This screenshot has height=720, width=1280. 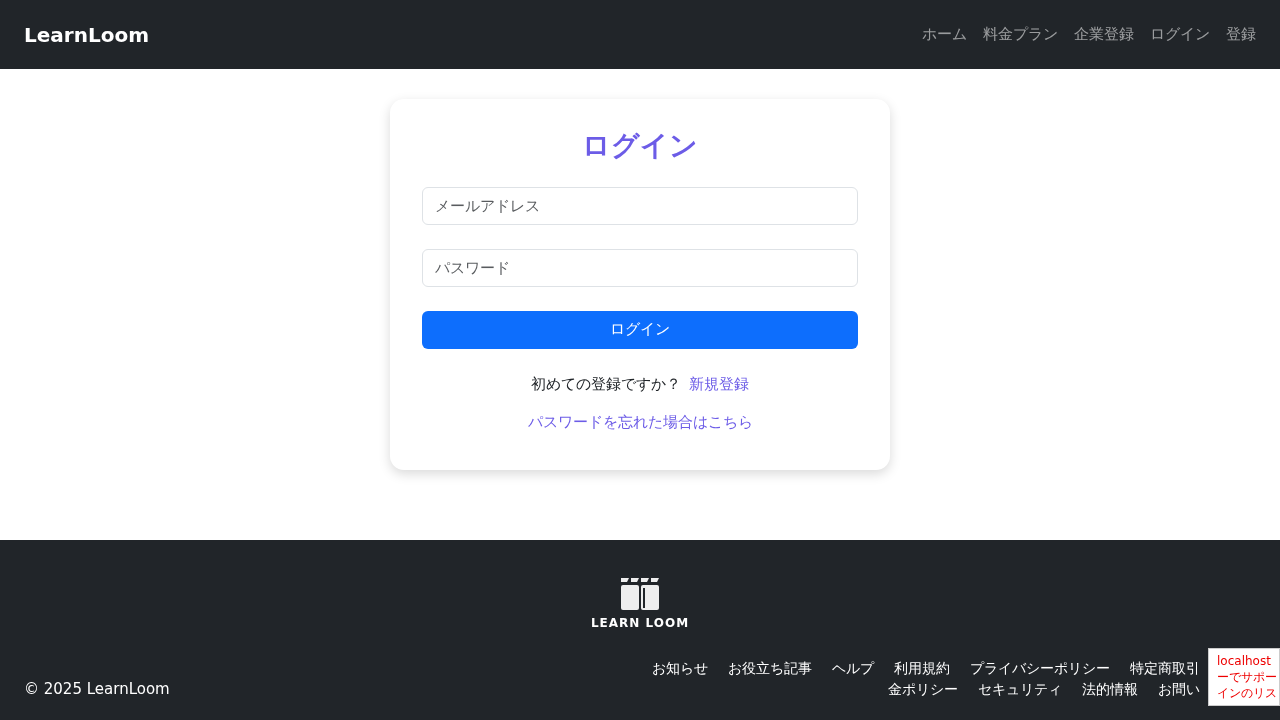 I want to click on footer-link: セキュリティ, so click(x=1020, y=689).